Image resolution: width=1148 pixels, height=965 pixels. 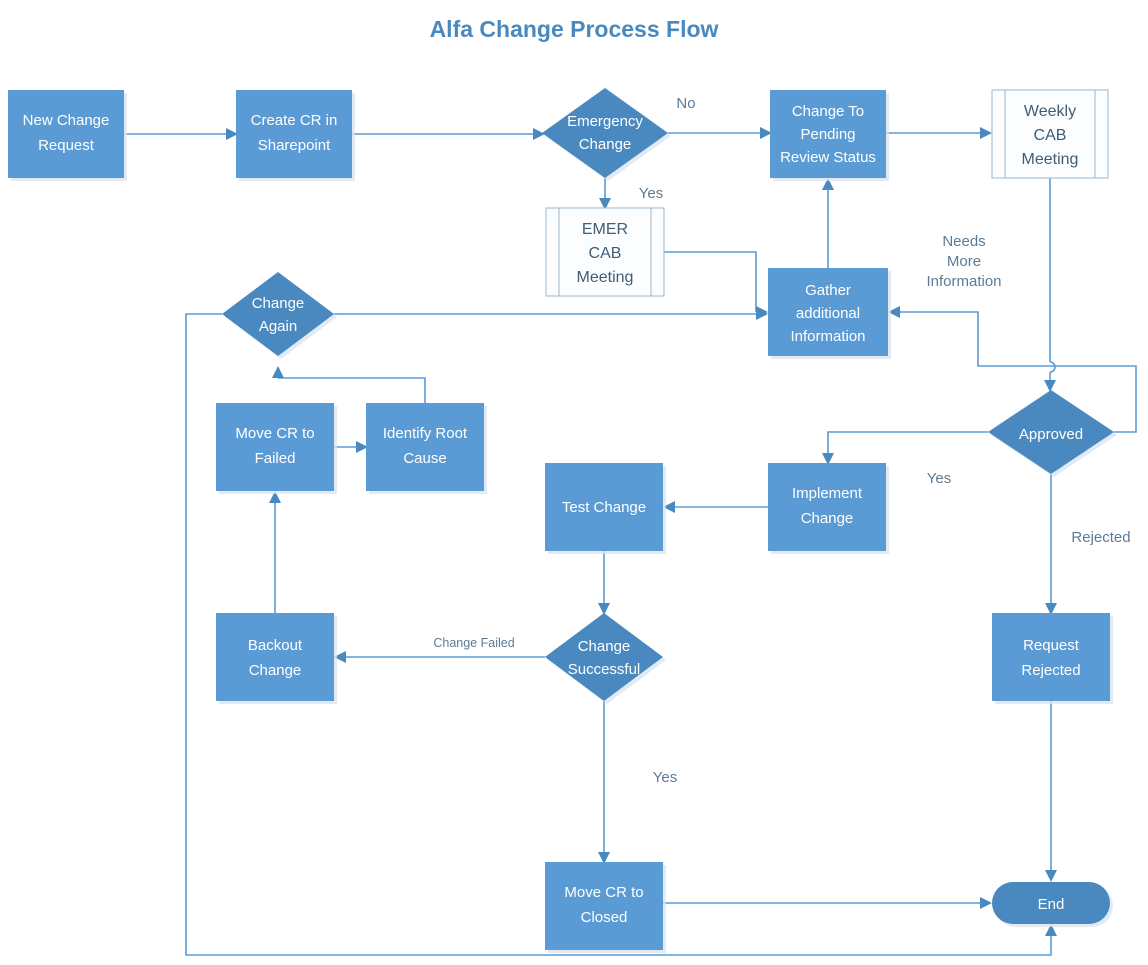 What do you see at coordinates (425, 433) in the screenshot?
I see `node-label-line1: Identify Root` at bounding box center [425, 433].